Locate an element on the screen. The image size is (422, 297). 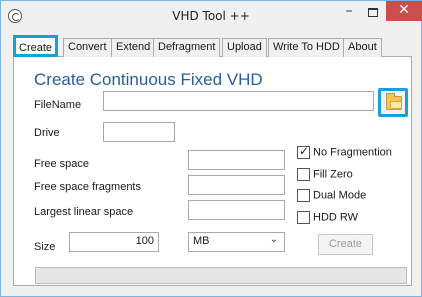
no-fragmention-checkbox: No Fragmention is located at coordinates (344, 153).